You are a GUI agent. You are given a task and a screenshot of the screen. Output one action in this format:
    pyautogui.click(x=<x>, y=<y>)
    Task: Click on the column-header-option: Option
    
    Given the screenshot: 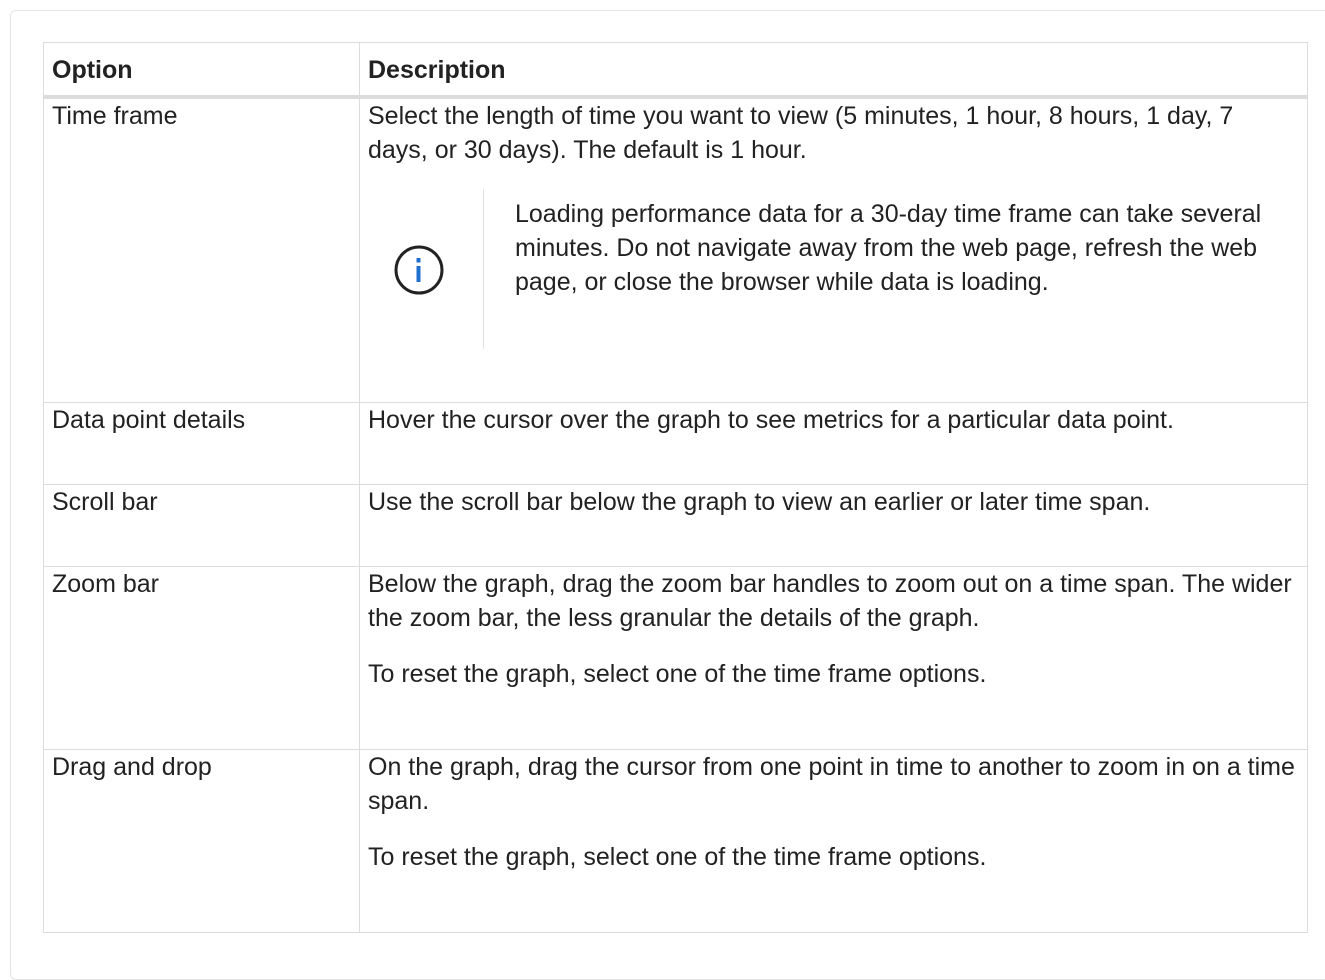 What is the action you would take?
    pyautogui.click(x=201, y=70)
    